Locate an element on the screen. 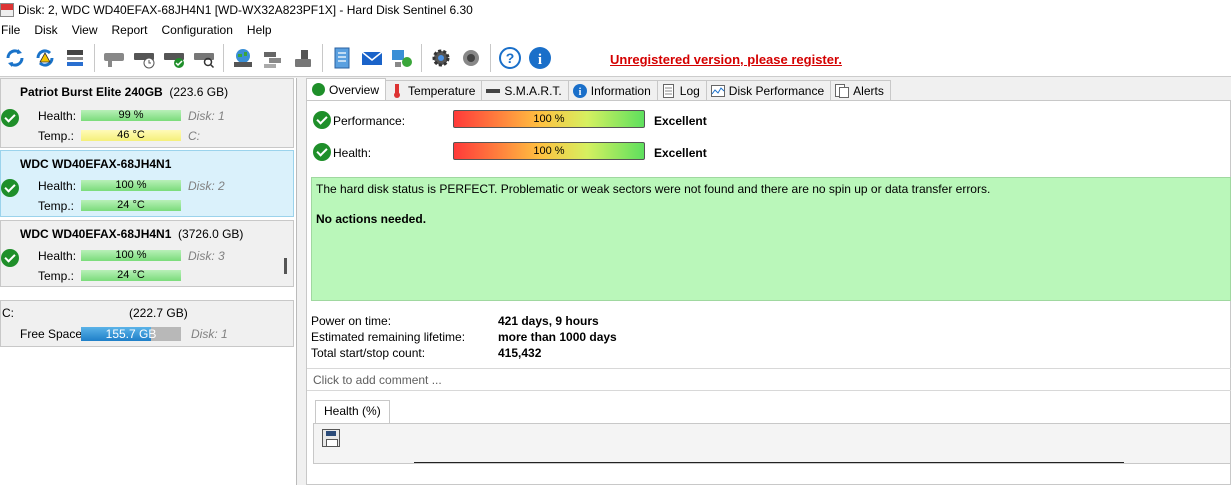 The height and width of the screenshot is (485, 1231). performance-chart-icon is located at coordinates (717, 91).